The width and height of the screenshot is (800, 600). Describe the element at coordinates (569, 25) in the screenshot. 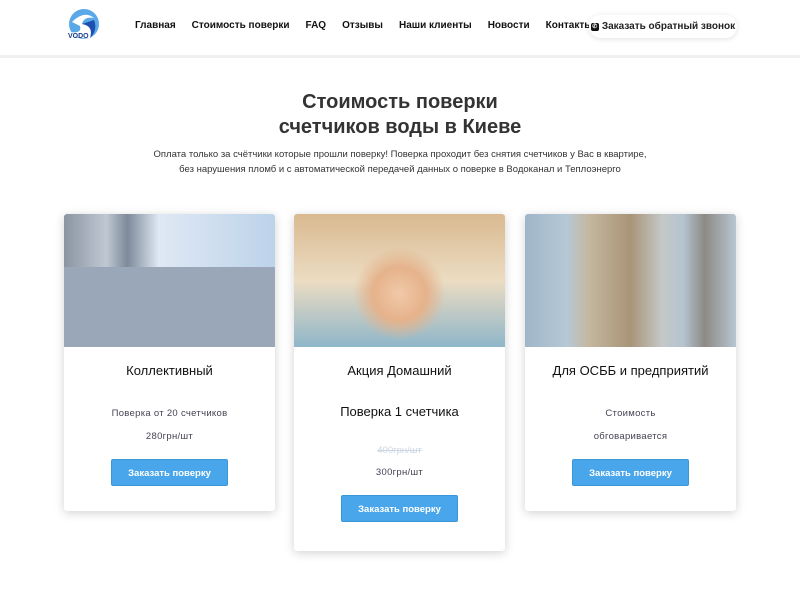

I see `nav-contacts: Контакты` at that location.